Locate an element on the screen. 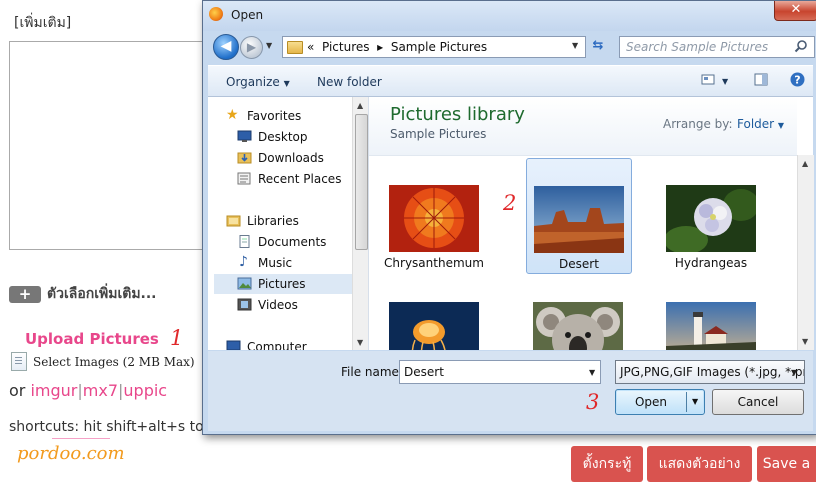  mx7-link: mx7 is located at coordinates (100, 390).